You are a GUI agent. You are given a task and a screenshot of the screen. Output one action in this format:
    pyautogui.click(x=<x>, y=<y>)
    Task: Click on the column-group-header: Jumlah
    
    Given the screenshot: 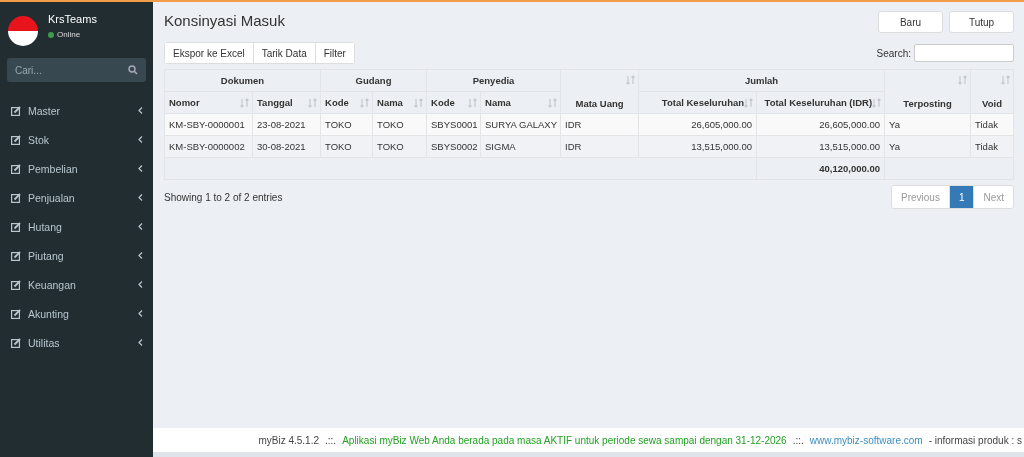 What is the action you would take?
    pyautogui.click(x=761, y=80)
    